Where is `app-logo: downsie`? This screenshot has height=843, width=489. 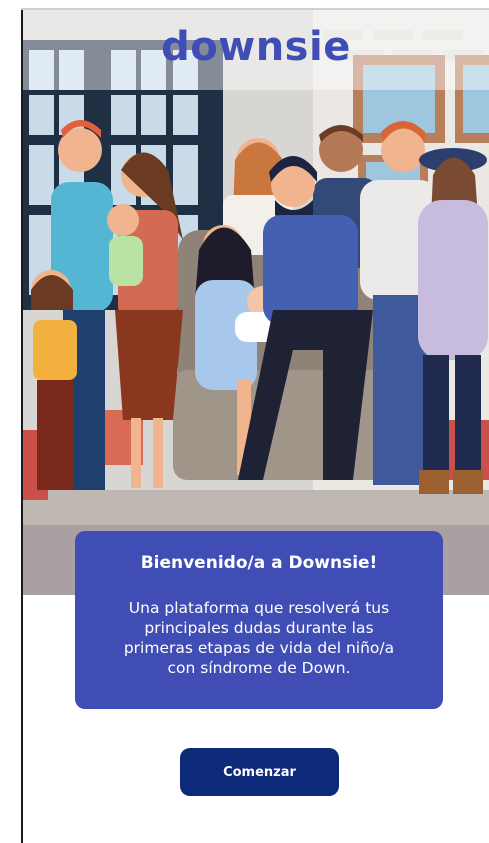
app-logo: downsie is located at coordinates (256, 47).